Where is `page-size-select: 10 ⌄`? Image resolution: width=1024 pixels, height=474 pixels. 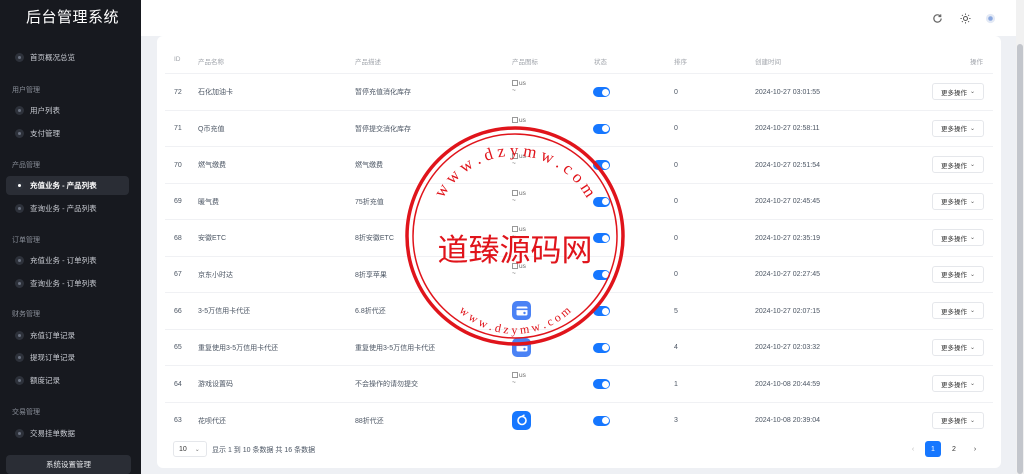
page-size-select: 10 ⌄ is located at coordinates (190, 449).